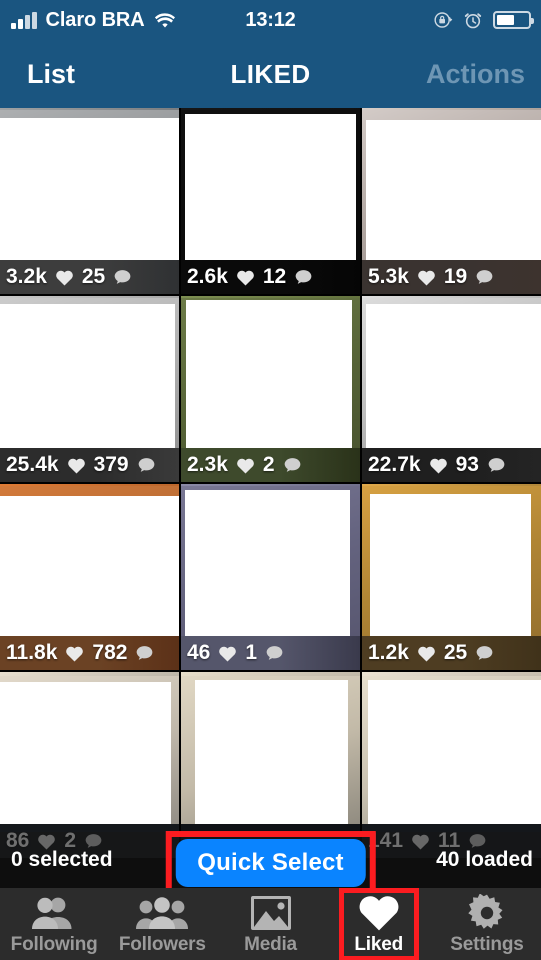 The image size is (541, 960). I want to click on thumbnail-caption: 11.8k 782, so click(89, 653).